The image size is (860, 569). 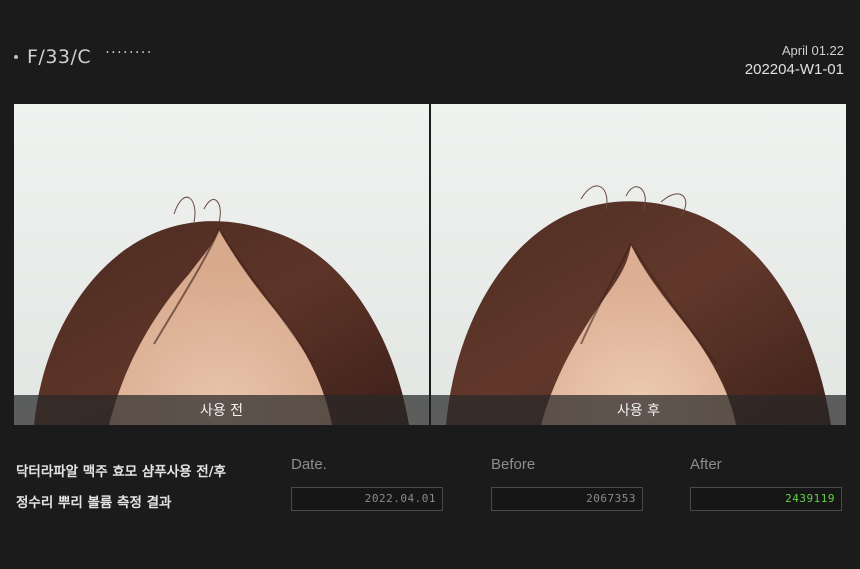 What do you see at coordinates (94, 503) in the screenshot?
I see `caption-line-2: 정수리 뿌리 볼륨 측정 결과` at bounding box center [94, 503].